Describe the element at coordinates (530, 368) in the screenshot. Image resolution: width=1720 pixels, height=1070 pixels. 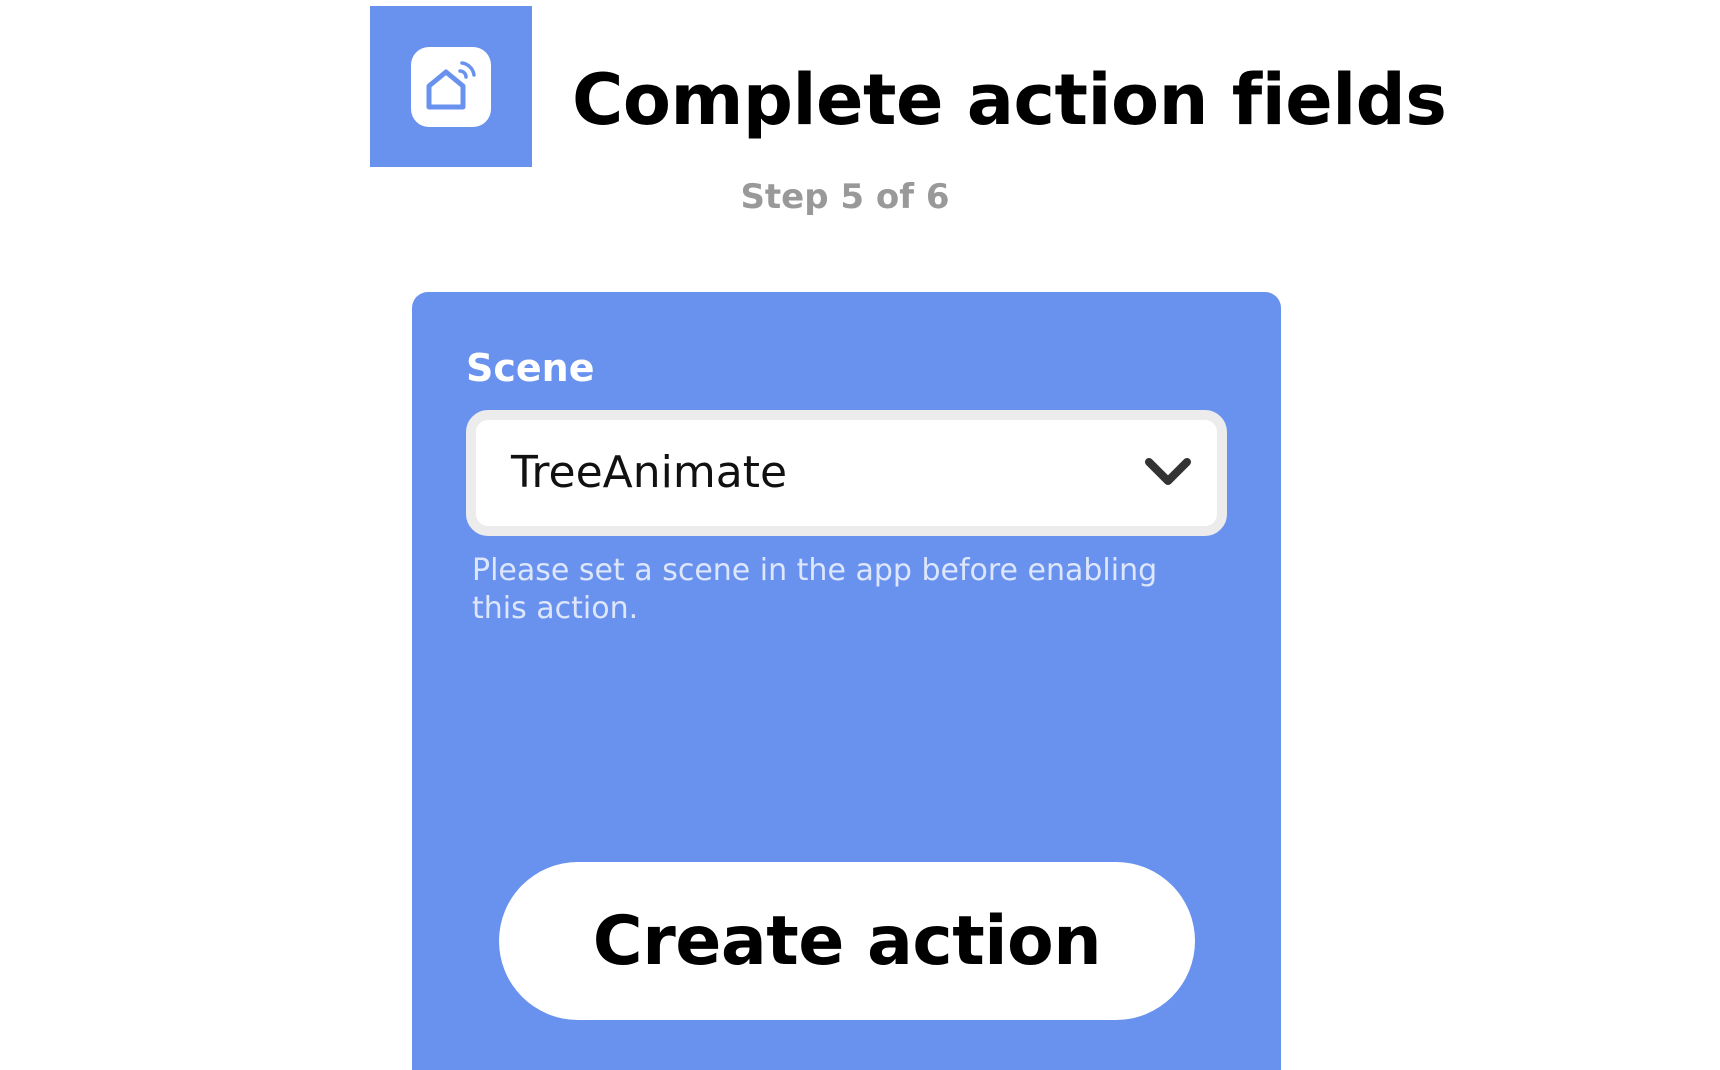
I see `scene-field-label: Scene` at that location.